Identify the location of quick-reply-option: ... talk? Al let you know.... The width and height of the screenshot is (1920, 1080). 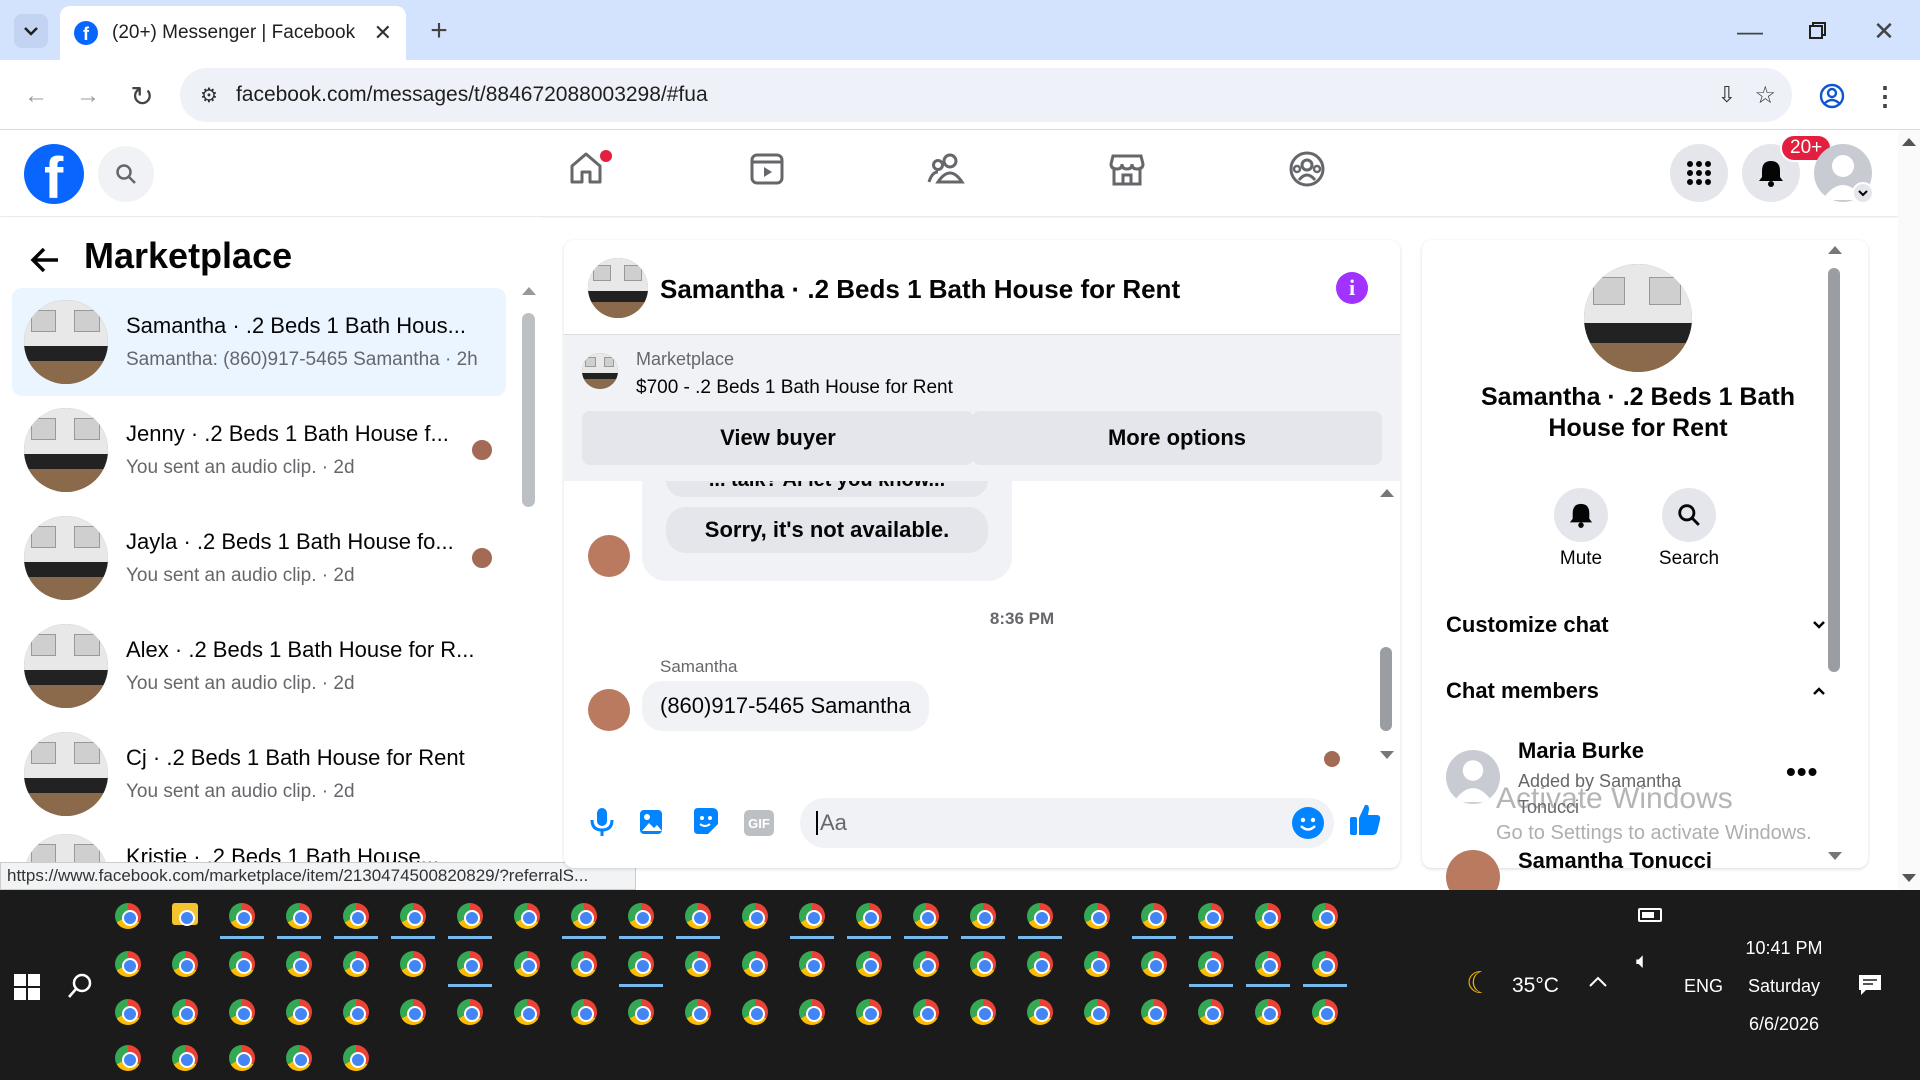
(827, 489).